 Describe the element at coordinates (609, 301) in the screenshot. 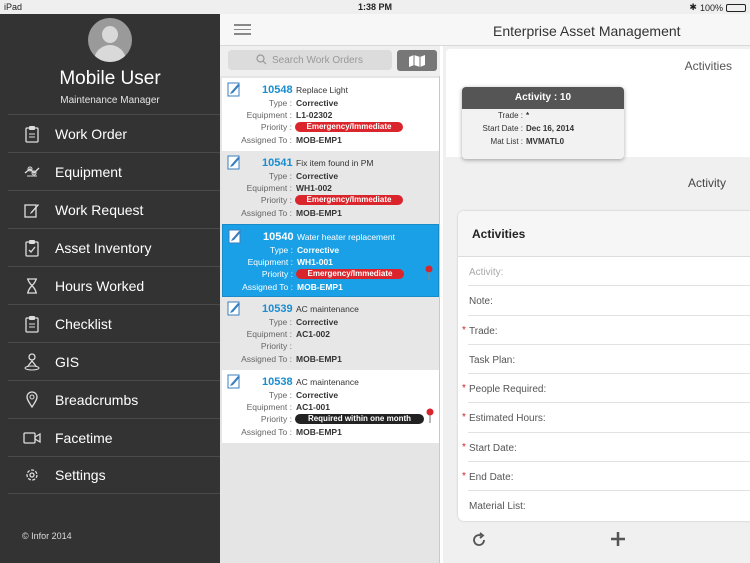

I see `note-field: Note:` at that location.